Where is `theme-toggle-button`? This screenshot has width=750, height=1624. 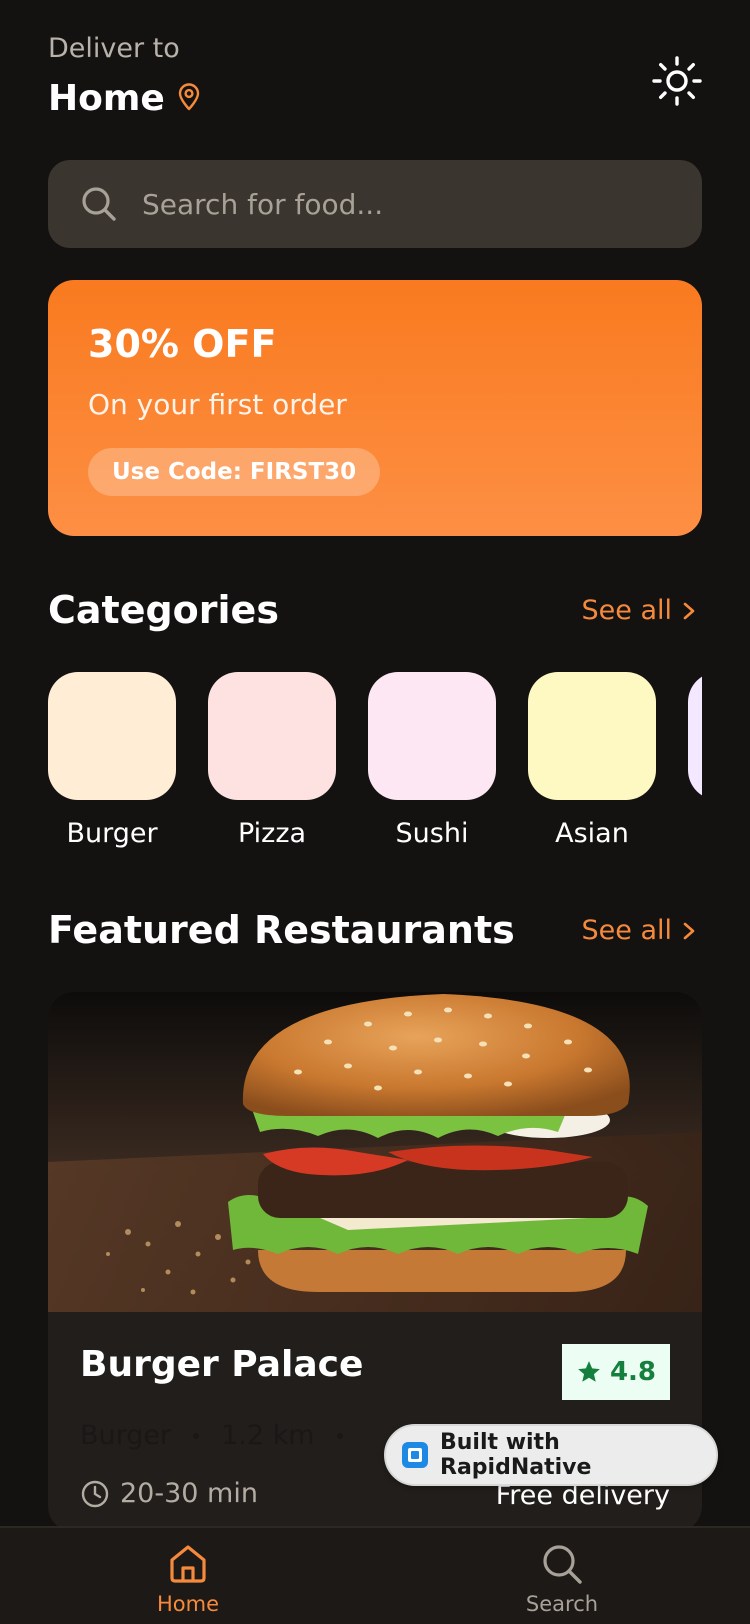
theme-toggle-button is located at coordinates (677, 81).